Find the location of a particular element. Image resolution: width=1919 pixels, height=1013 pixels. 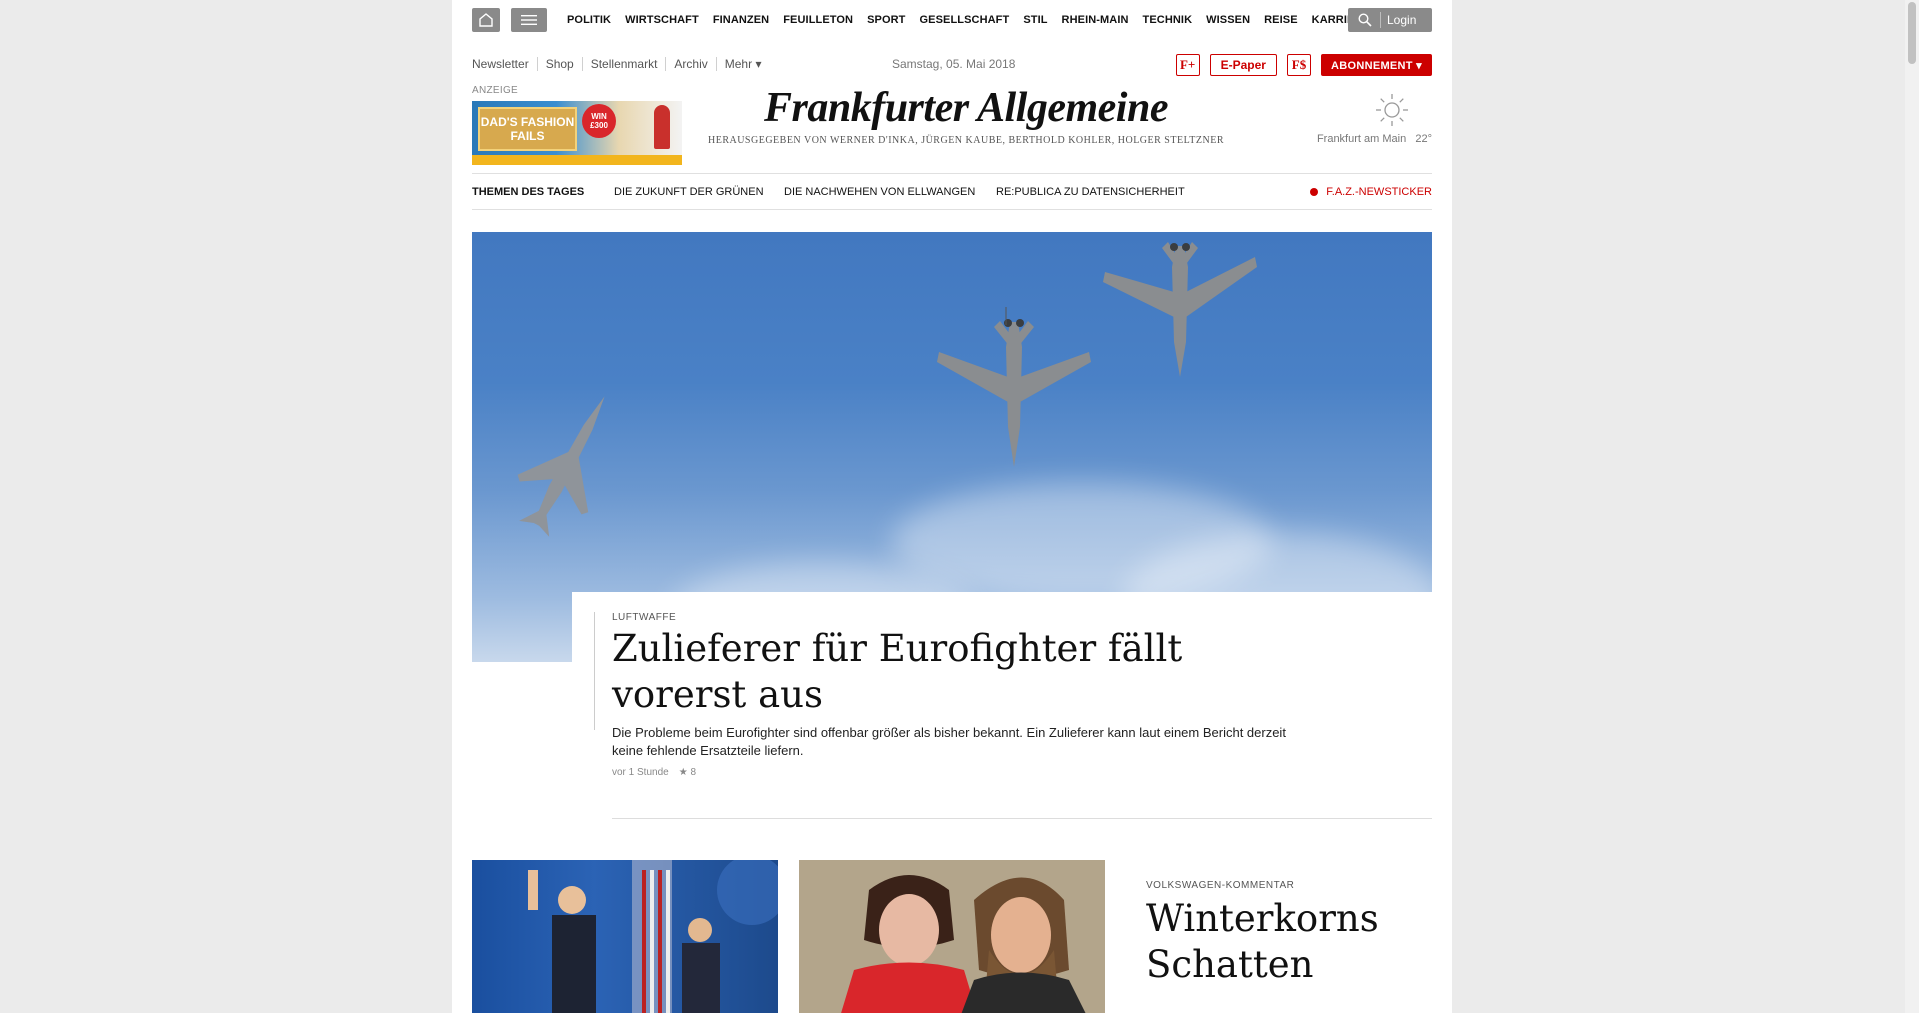

weather-text: Frankfurt am Main 22° is located at coordinates (1374, 139).